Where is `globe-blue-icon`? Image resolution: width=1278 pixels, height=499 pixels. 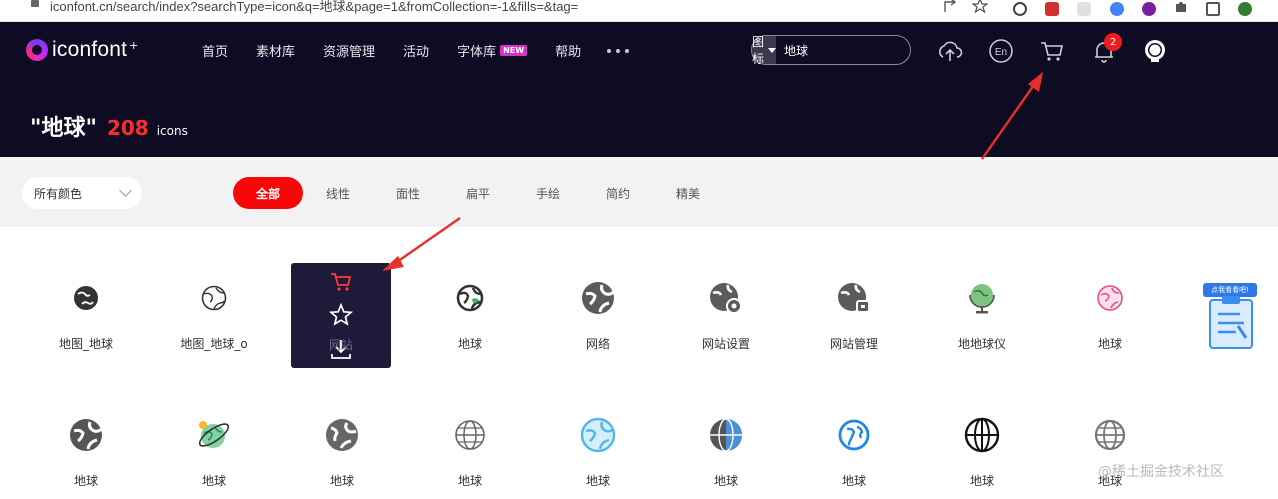 globe-blue-icon is located at coordinates (854, 435).